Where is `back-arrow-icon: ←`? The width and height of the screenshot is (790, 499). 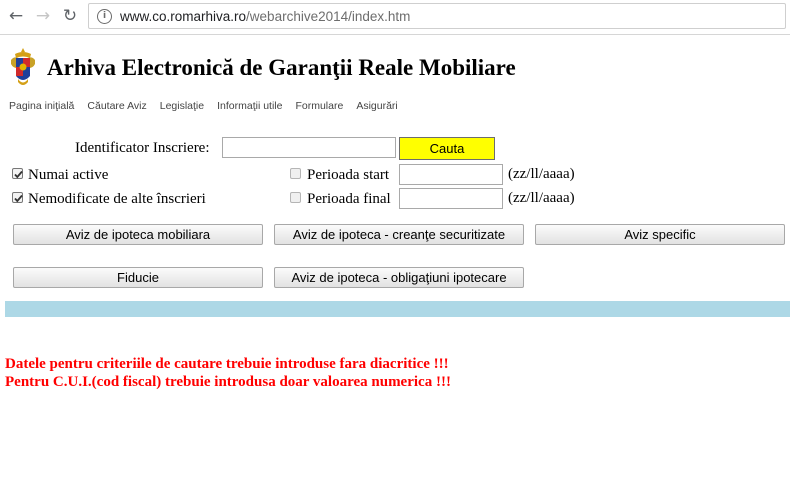 back-arrow-icon: ← is located at coordinates (16, 16).